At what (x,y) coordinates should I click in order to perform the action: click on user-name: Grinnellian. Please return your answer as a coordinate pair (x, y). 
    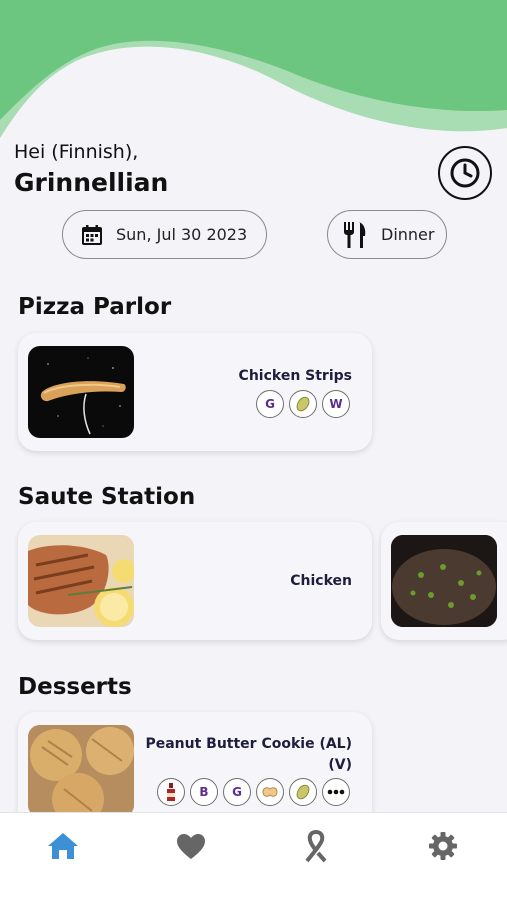
    Looking at the image, I should click on (91, 182).